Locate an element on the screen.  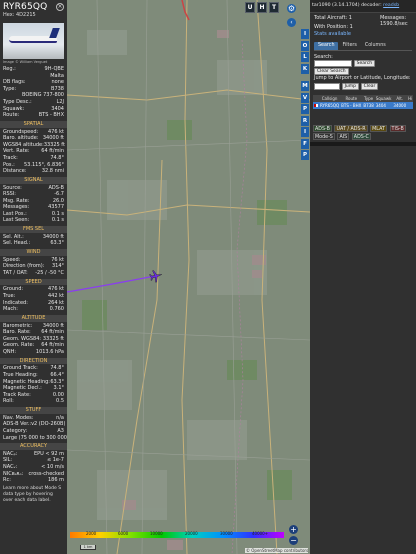
detail-value: L2J is located at coordinates (60, 101).